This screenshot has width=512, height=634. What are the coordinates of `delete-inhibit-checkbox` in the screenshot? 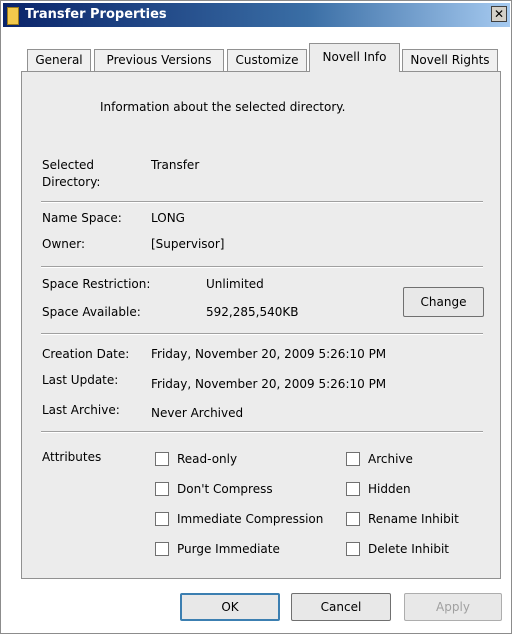 It's located at (353, 549).